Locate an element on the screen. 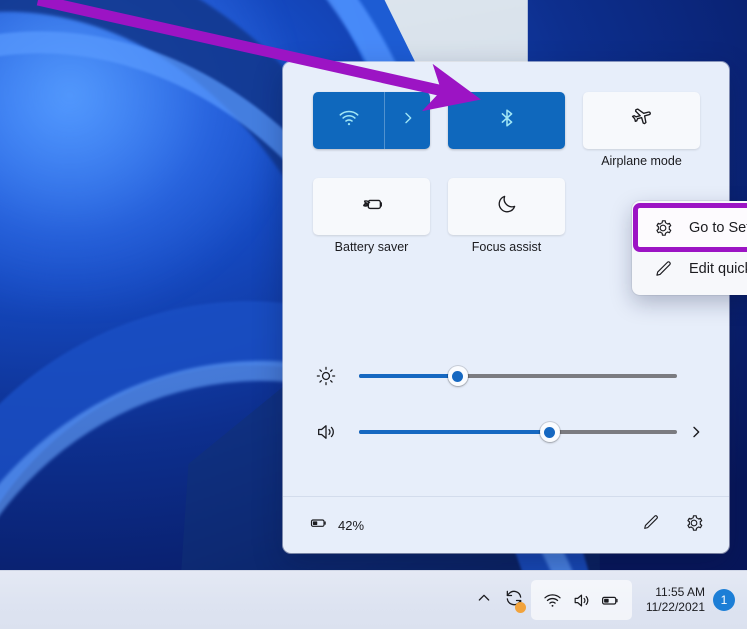  context-menu: Go to Settings Edit quick settings is located at coordinates (689, 248).